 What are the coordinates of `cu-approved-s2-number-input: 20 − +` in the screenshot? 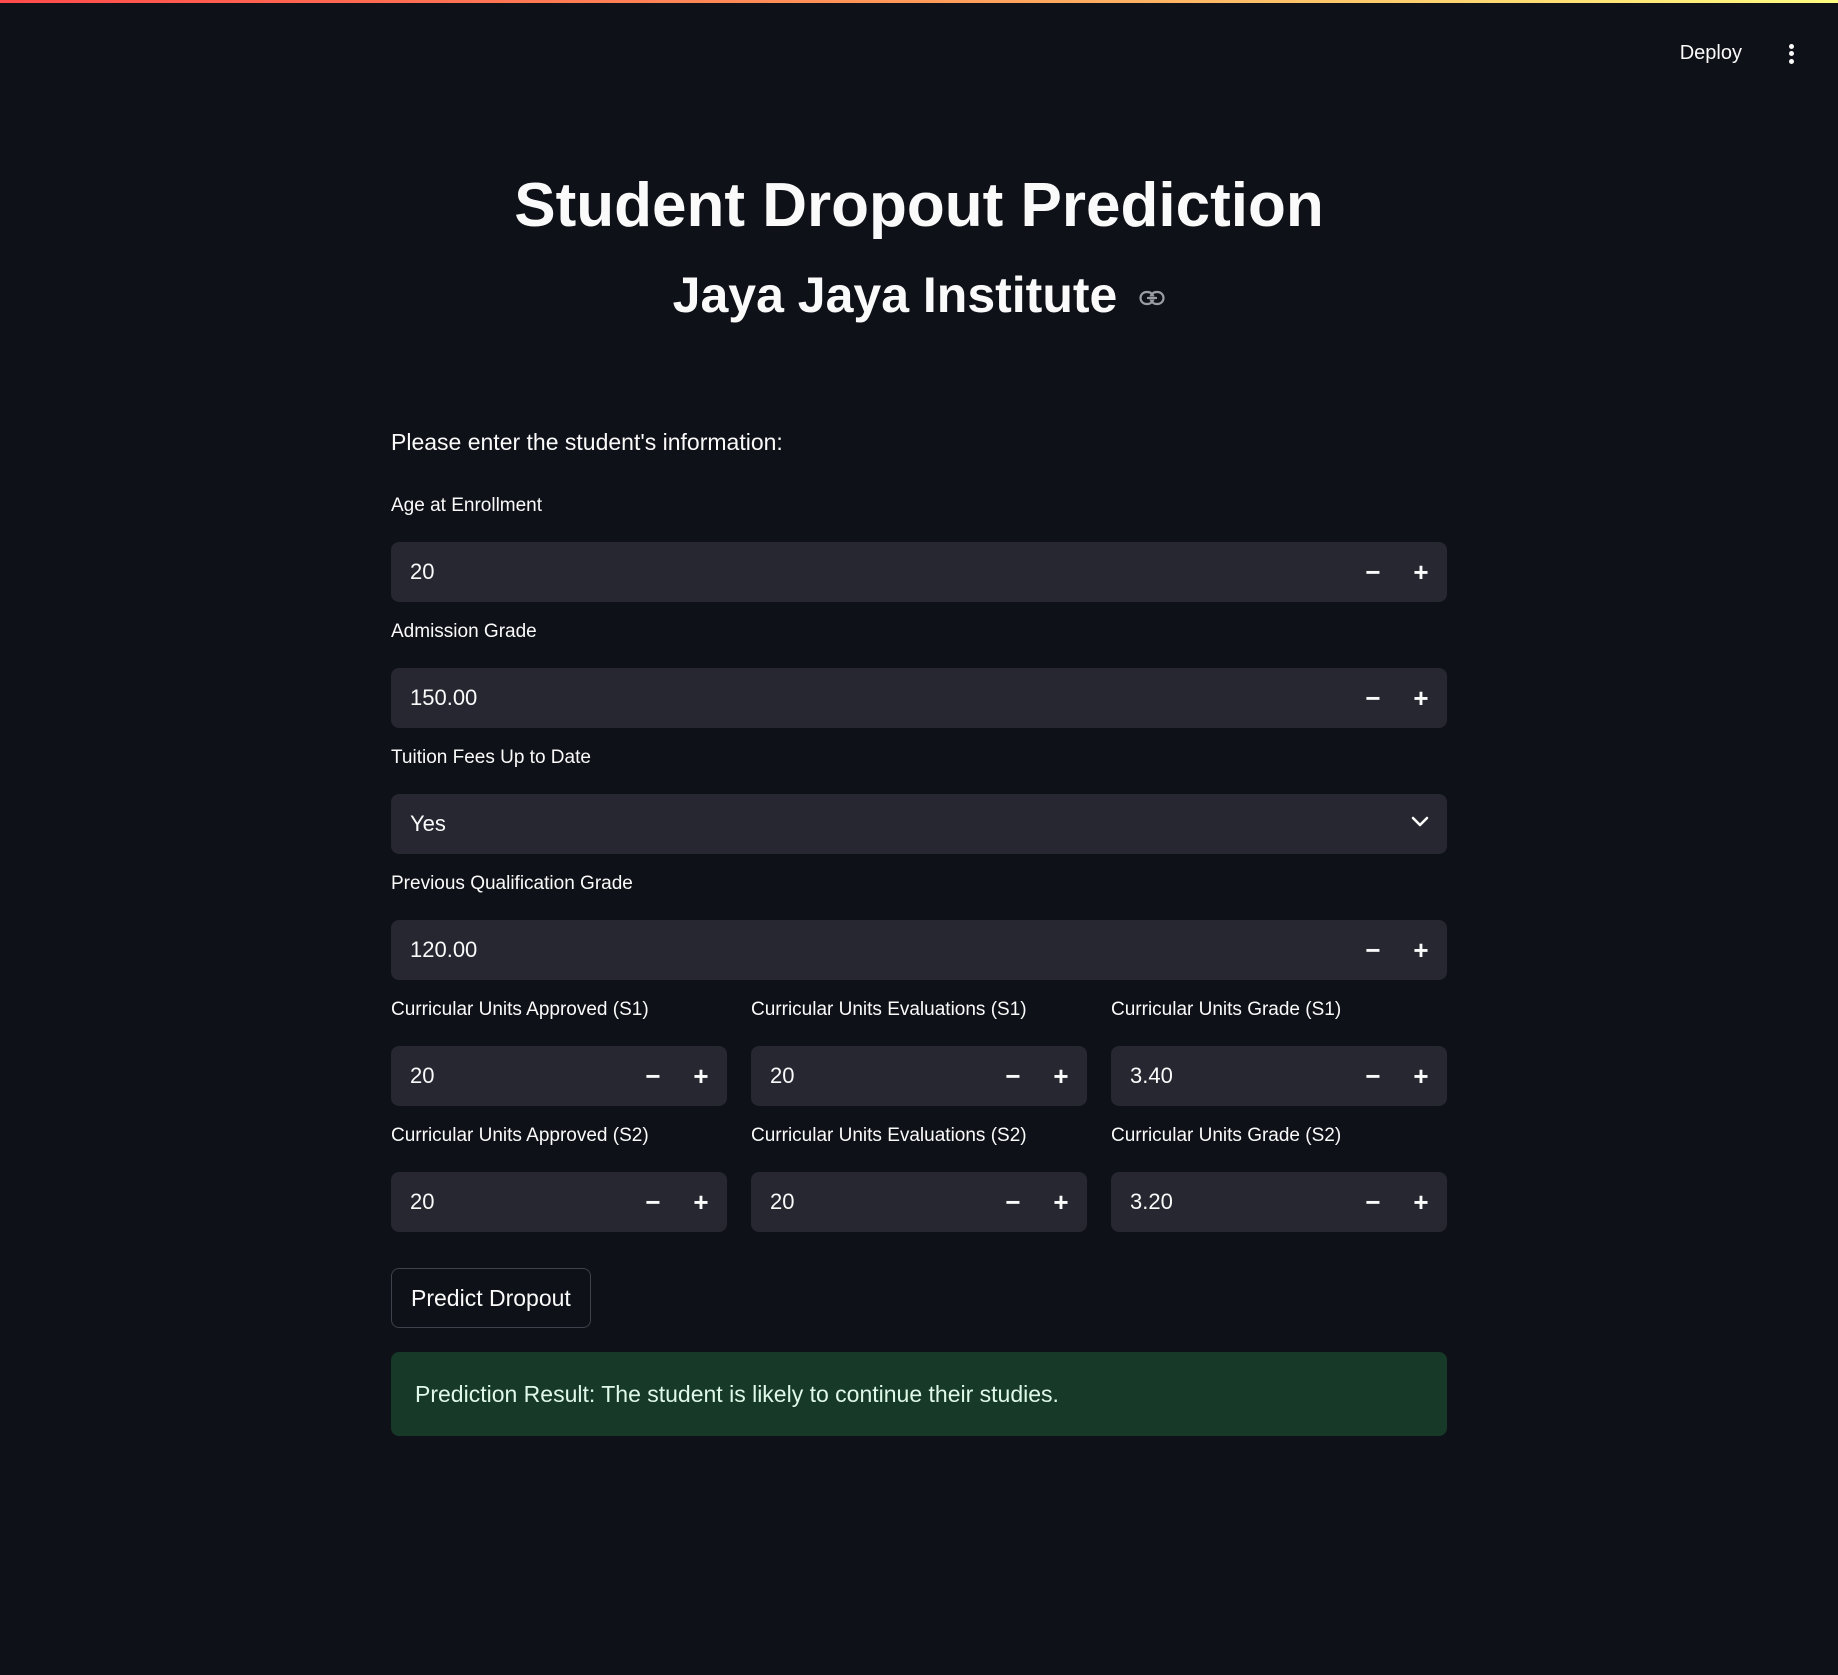 It's located at (559, 1202).